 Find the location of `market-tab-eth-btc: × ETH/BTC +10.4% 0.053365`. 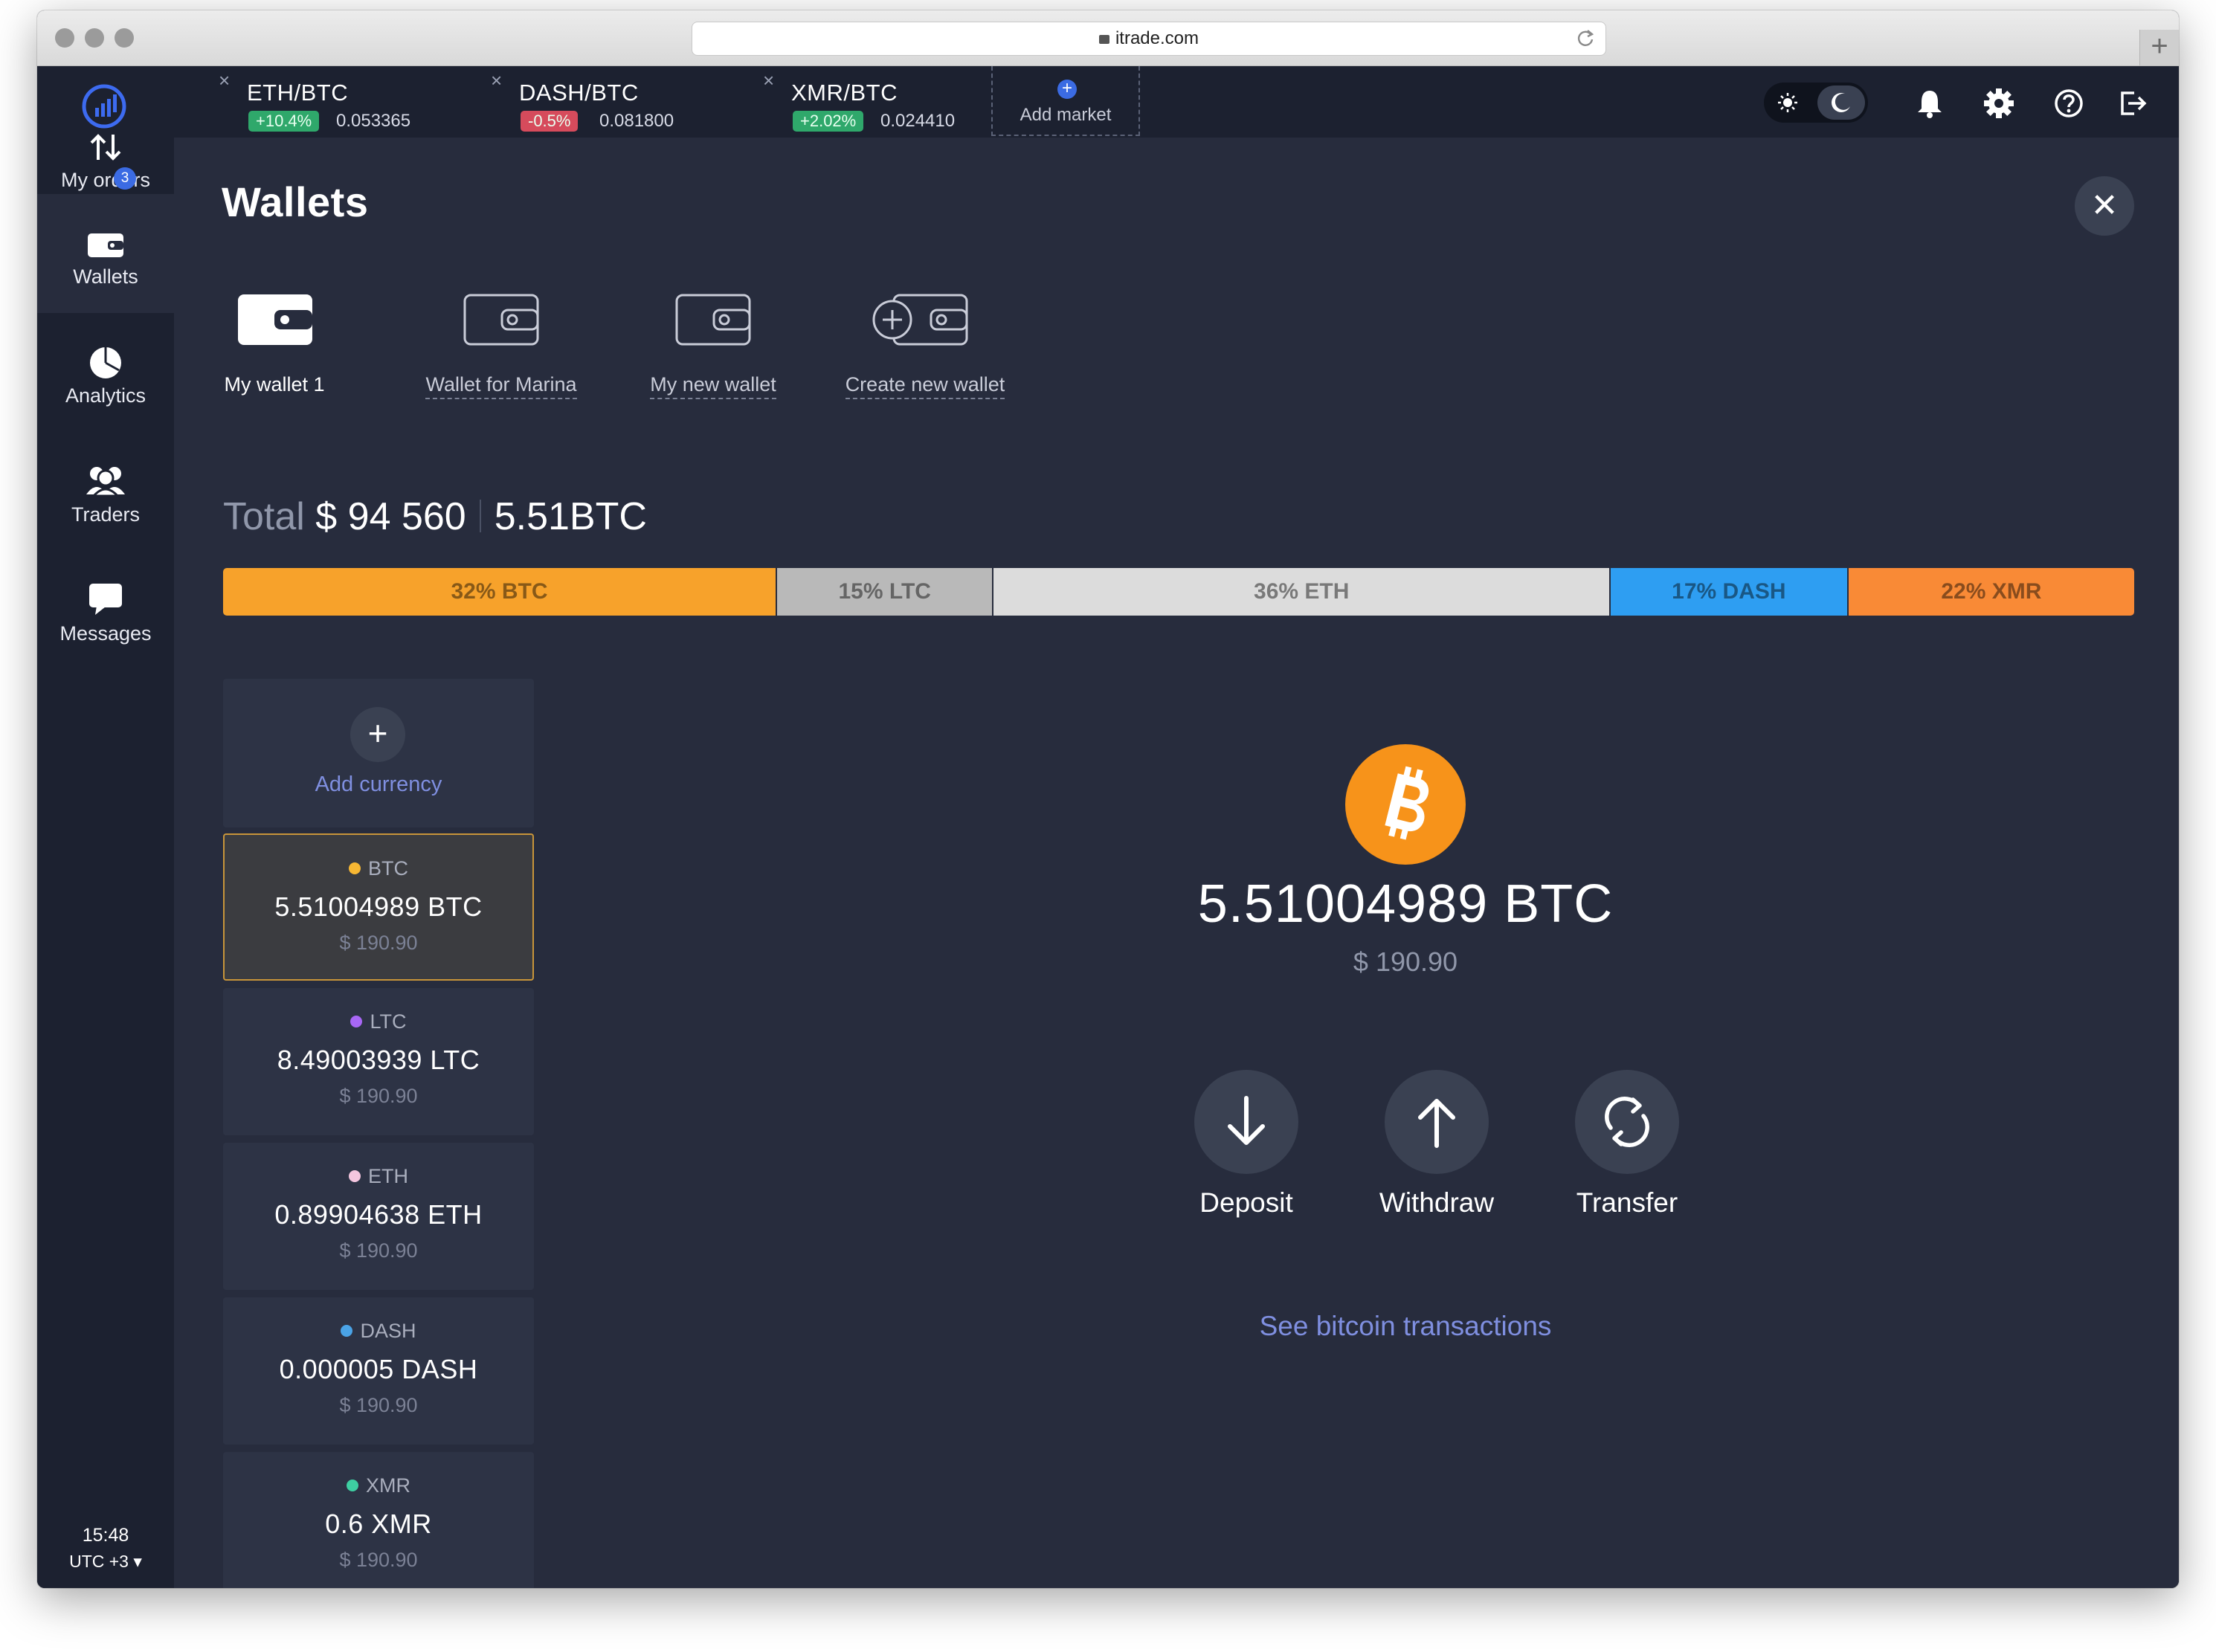

market-tab-eth-btc: × ETH/BTC +10.4% 0.053365 is located at coordinates (308, 102).